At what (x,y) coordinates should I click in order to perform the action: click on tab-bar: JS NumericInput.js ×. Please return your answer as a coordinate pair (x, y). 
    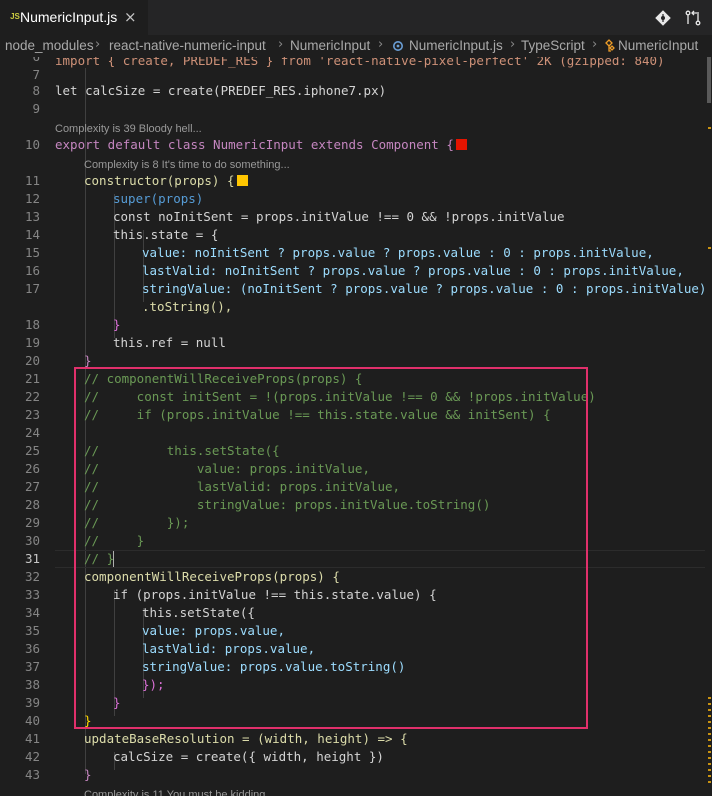
    Looking at the image, I should click on (356, 17).